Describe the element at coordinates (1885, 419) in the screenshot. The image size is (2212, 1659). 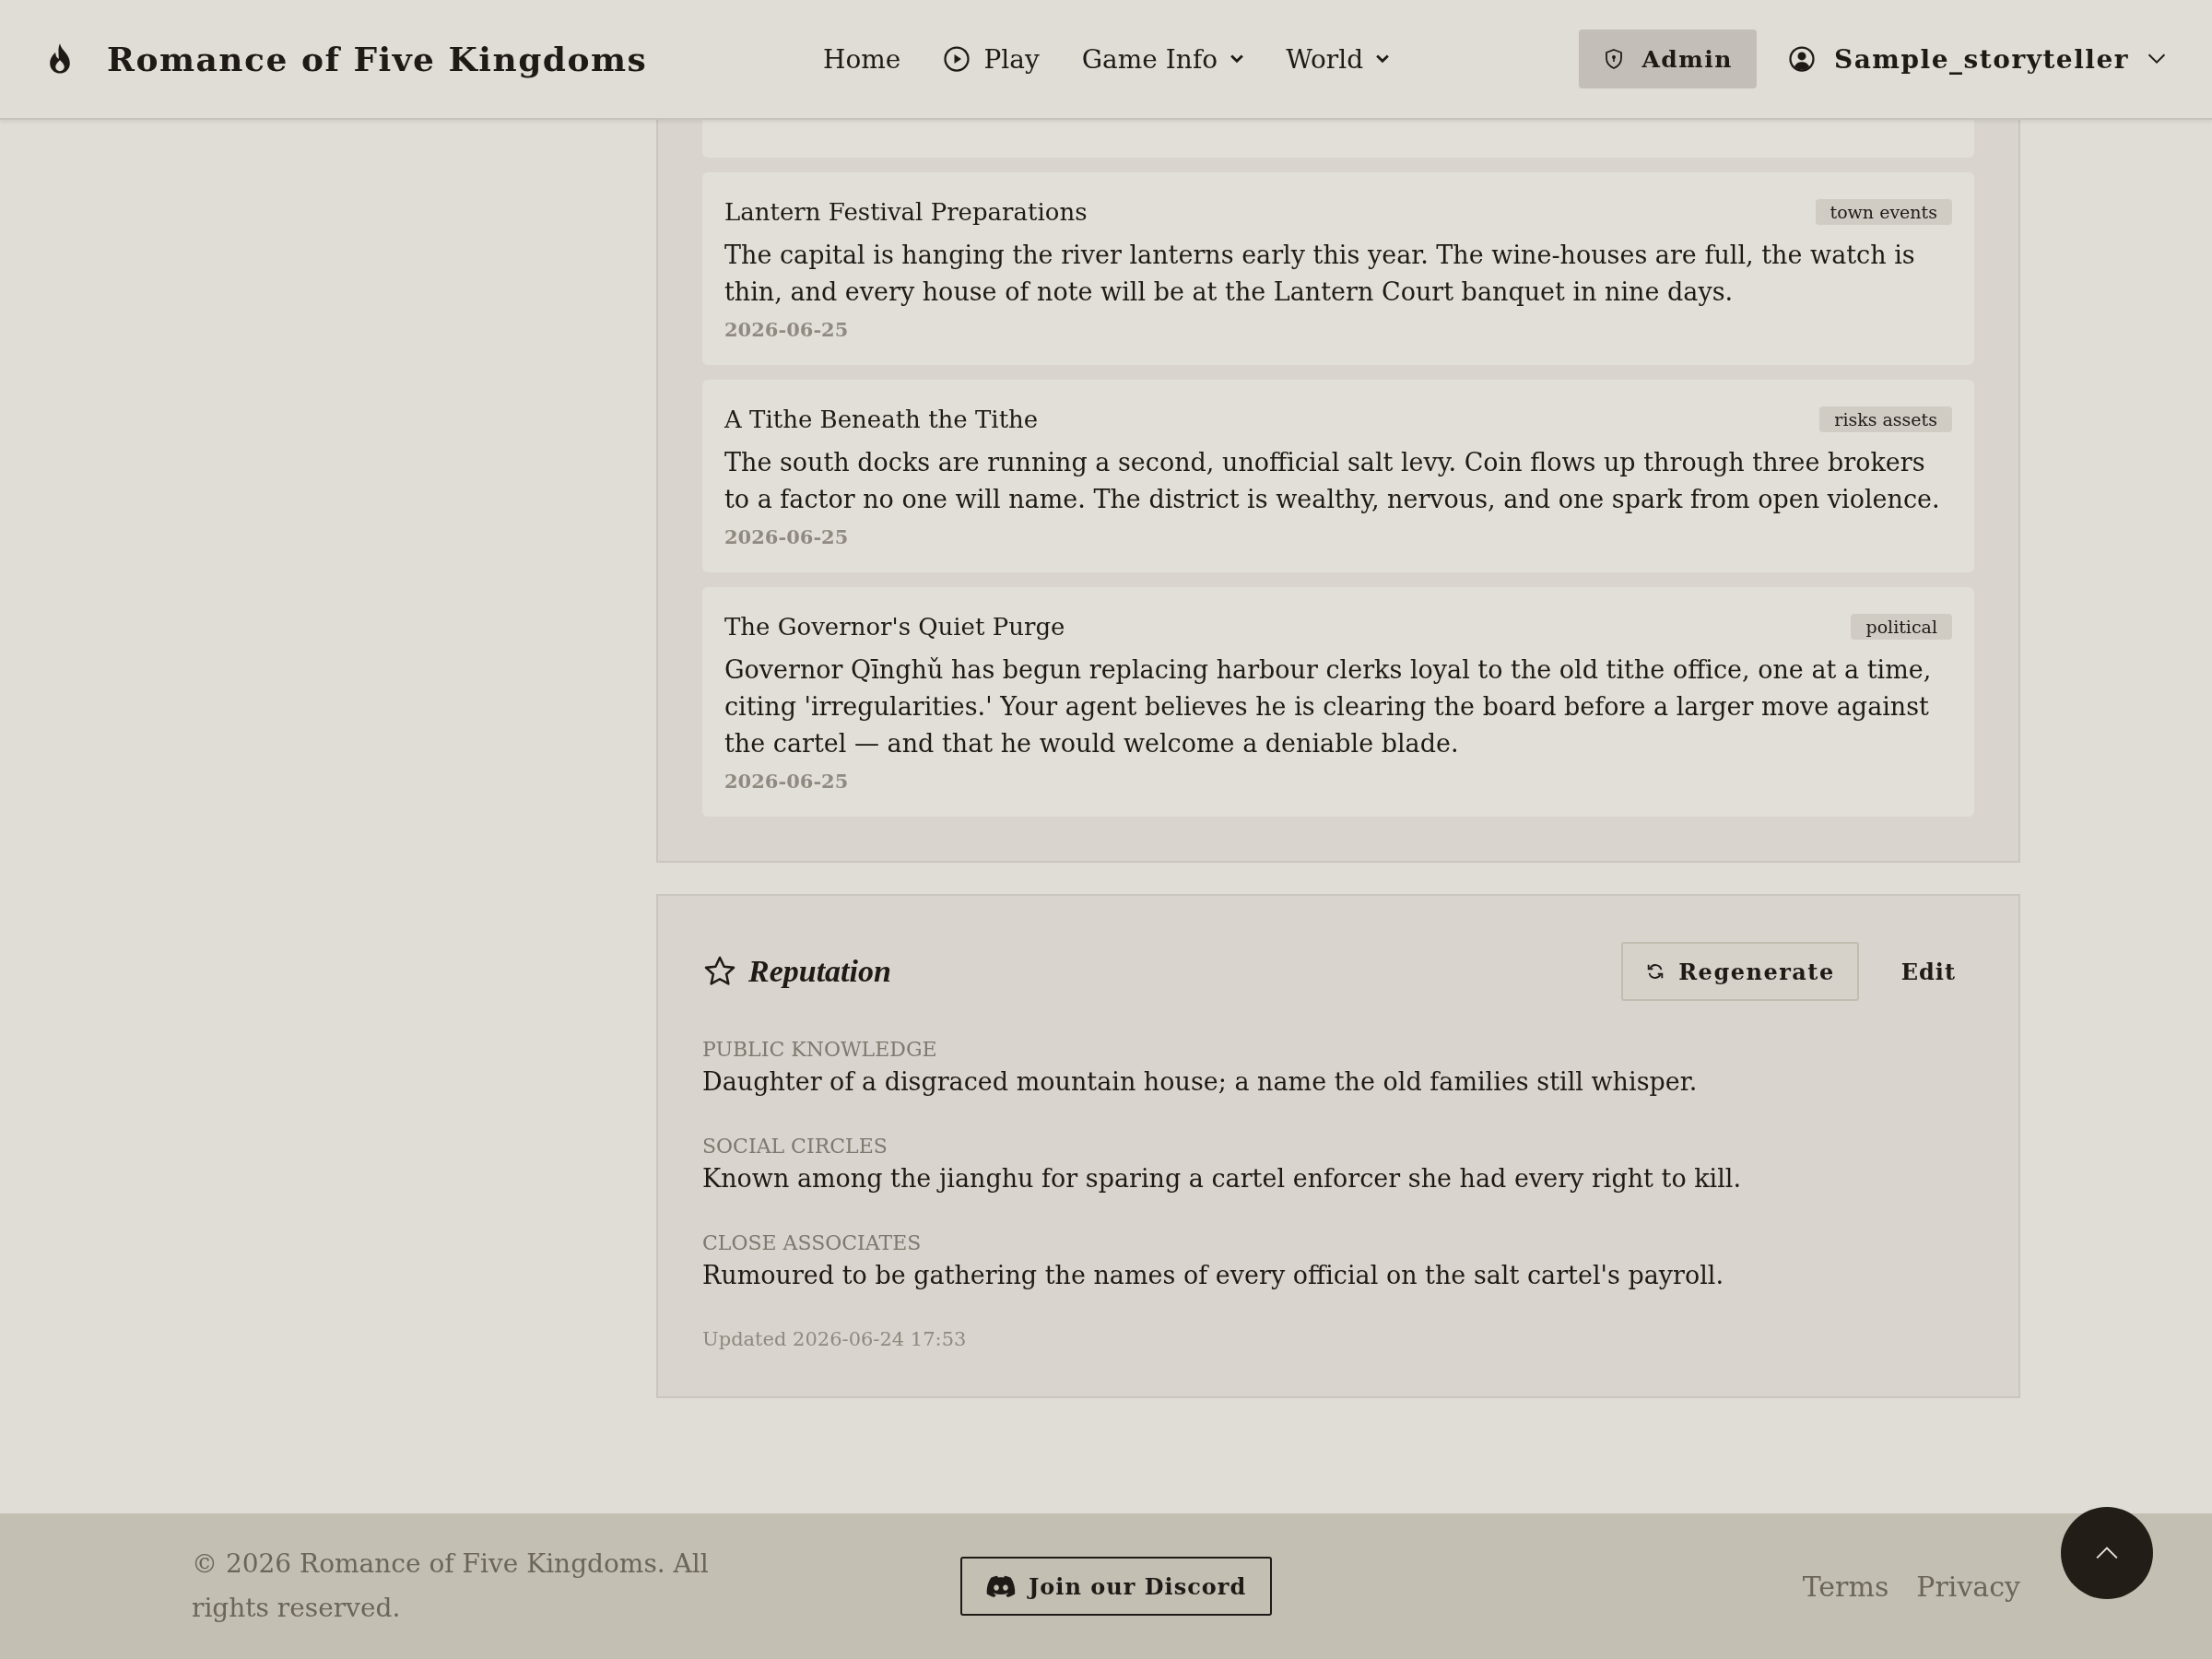
I see `event-tag: risks assets` at that location.